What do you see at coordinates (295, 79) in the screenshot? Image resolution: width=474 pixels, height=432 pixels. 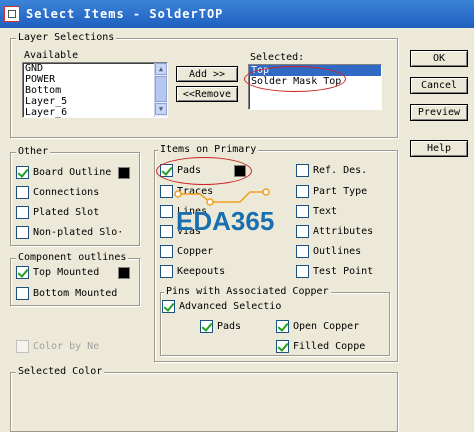 I see `annotation-ellipse` at bounding box center [295, 79].